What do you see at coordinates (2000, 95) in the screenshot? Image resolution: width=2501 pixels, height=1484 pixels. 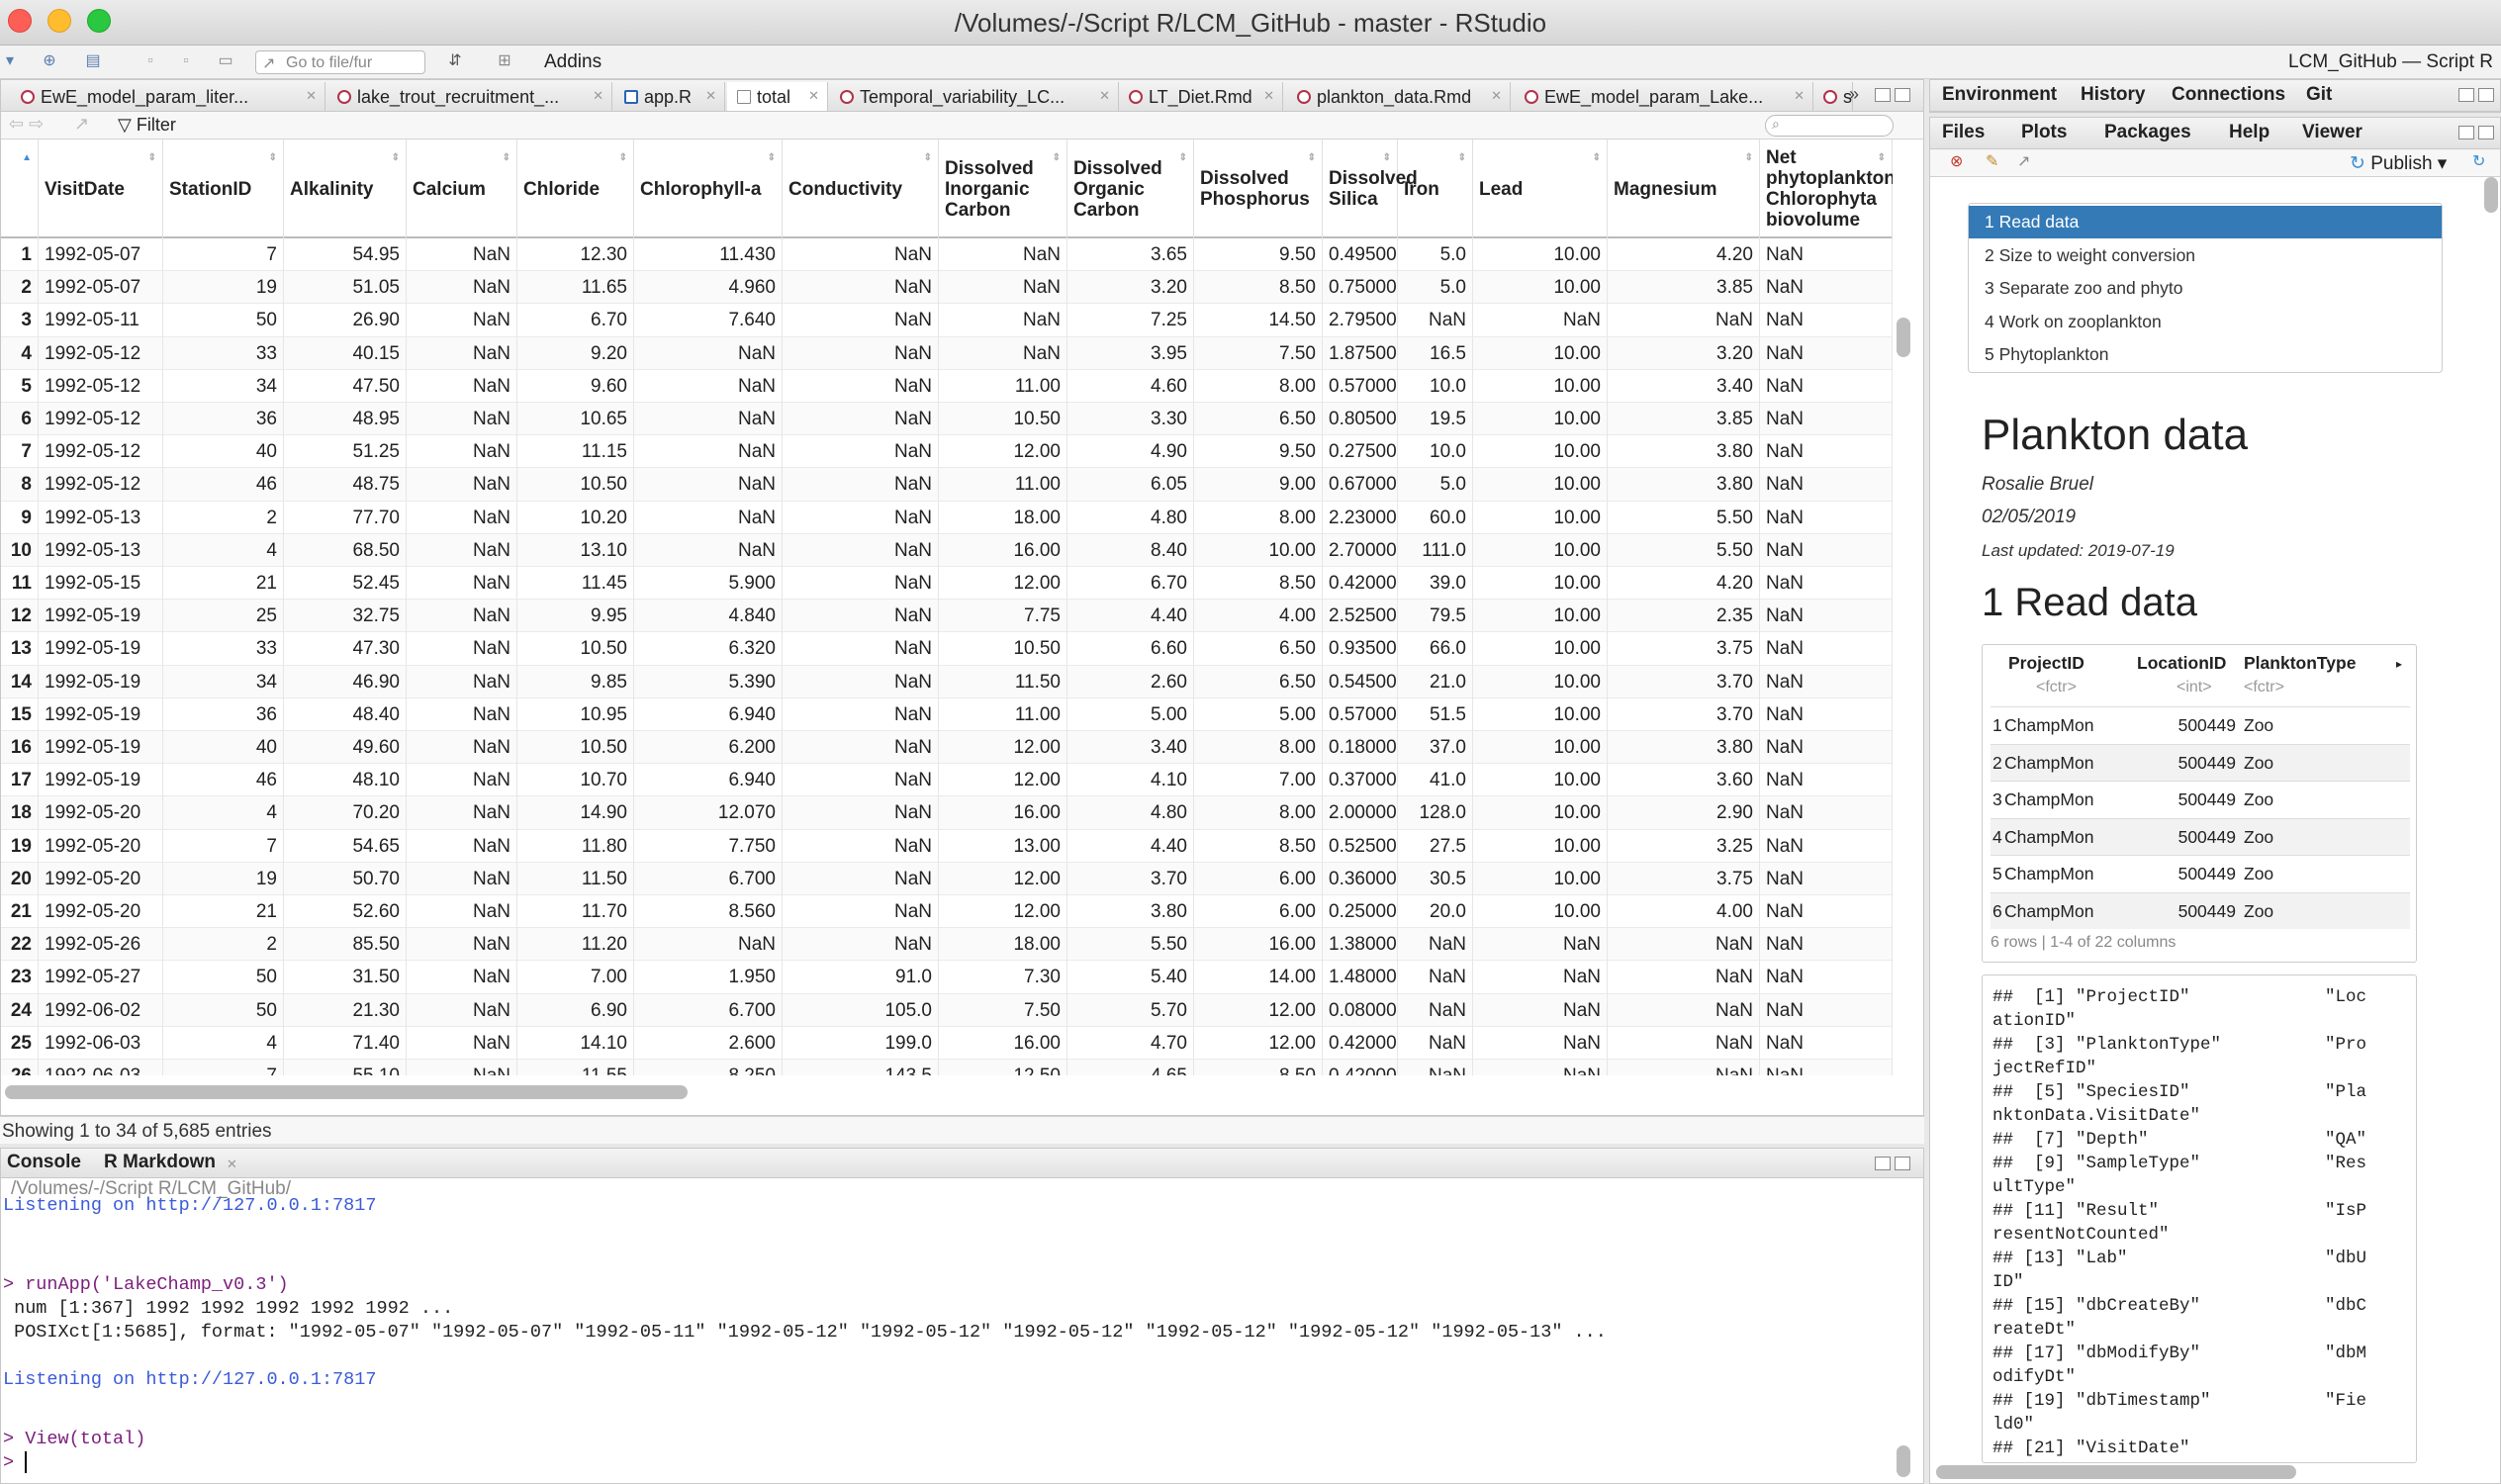 I see `tab-environment: Environment` at bounding box center [2000, 95].